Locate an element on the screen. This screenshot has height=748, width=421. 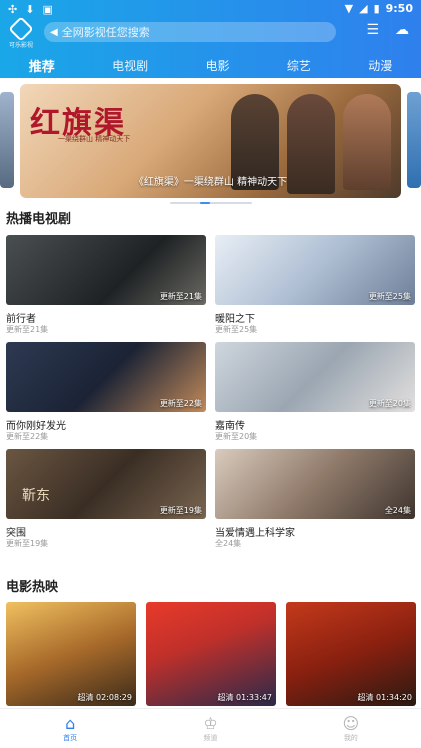
episode-badge: 更新至21集 is located at coordinates (180, 296).